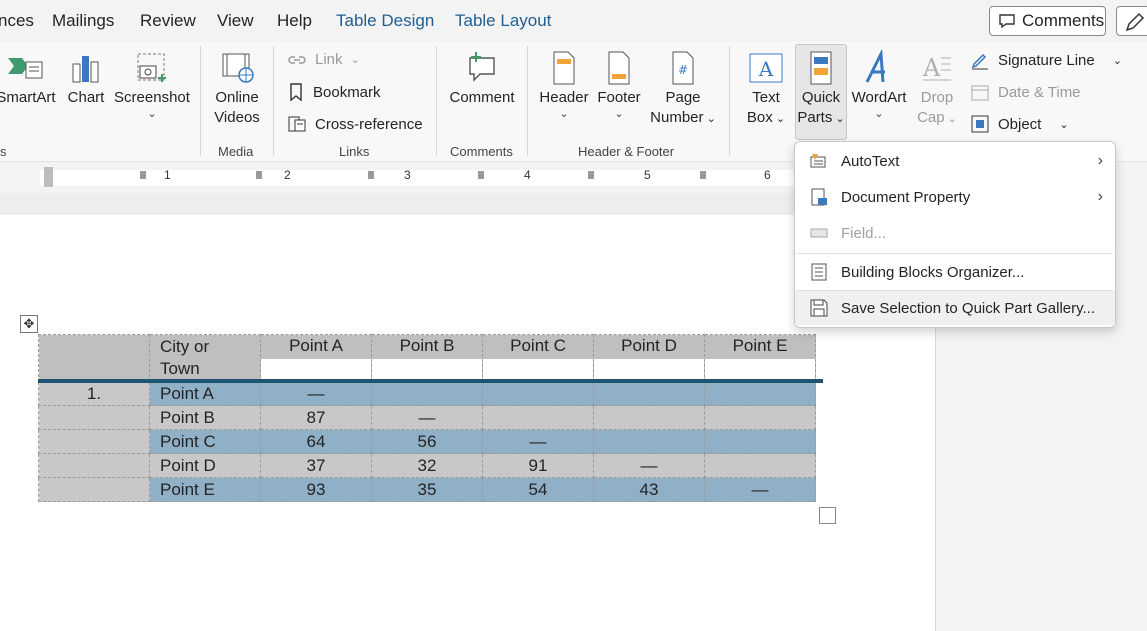 The width and height of the screenshot is (1147, 631). Describe the element at coordinates (955, 161) in the screenshot. I see `menu-item-autotext: AutoText ›` at that location.